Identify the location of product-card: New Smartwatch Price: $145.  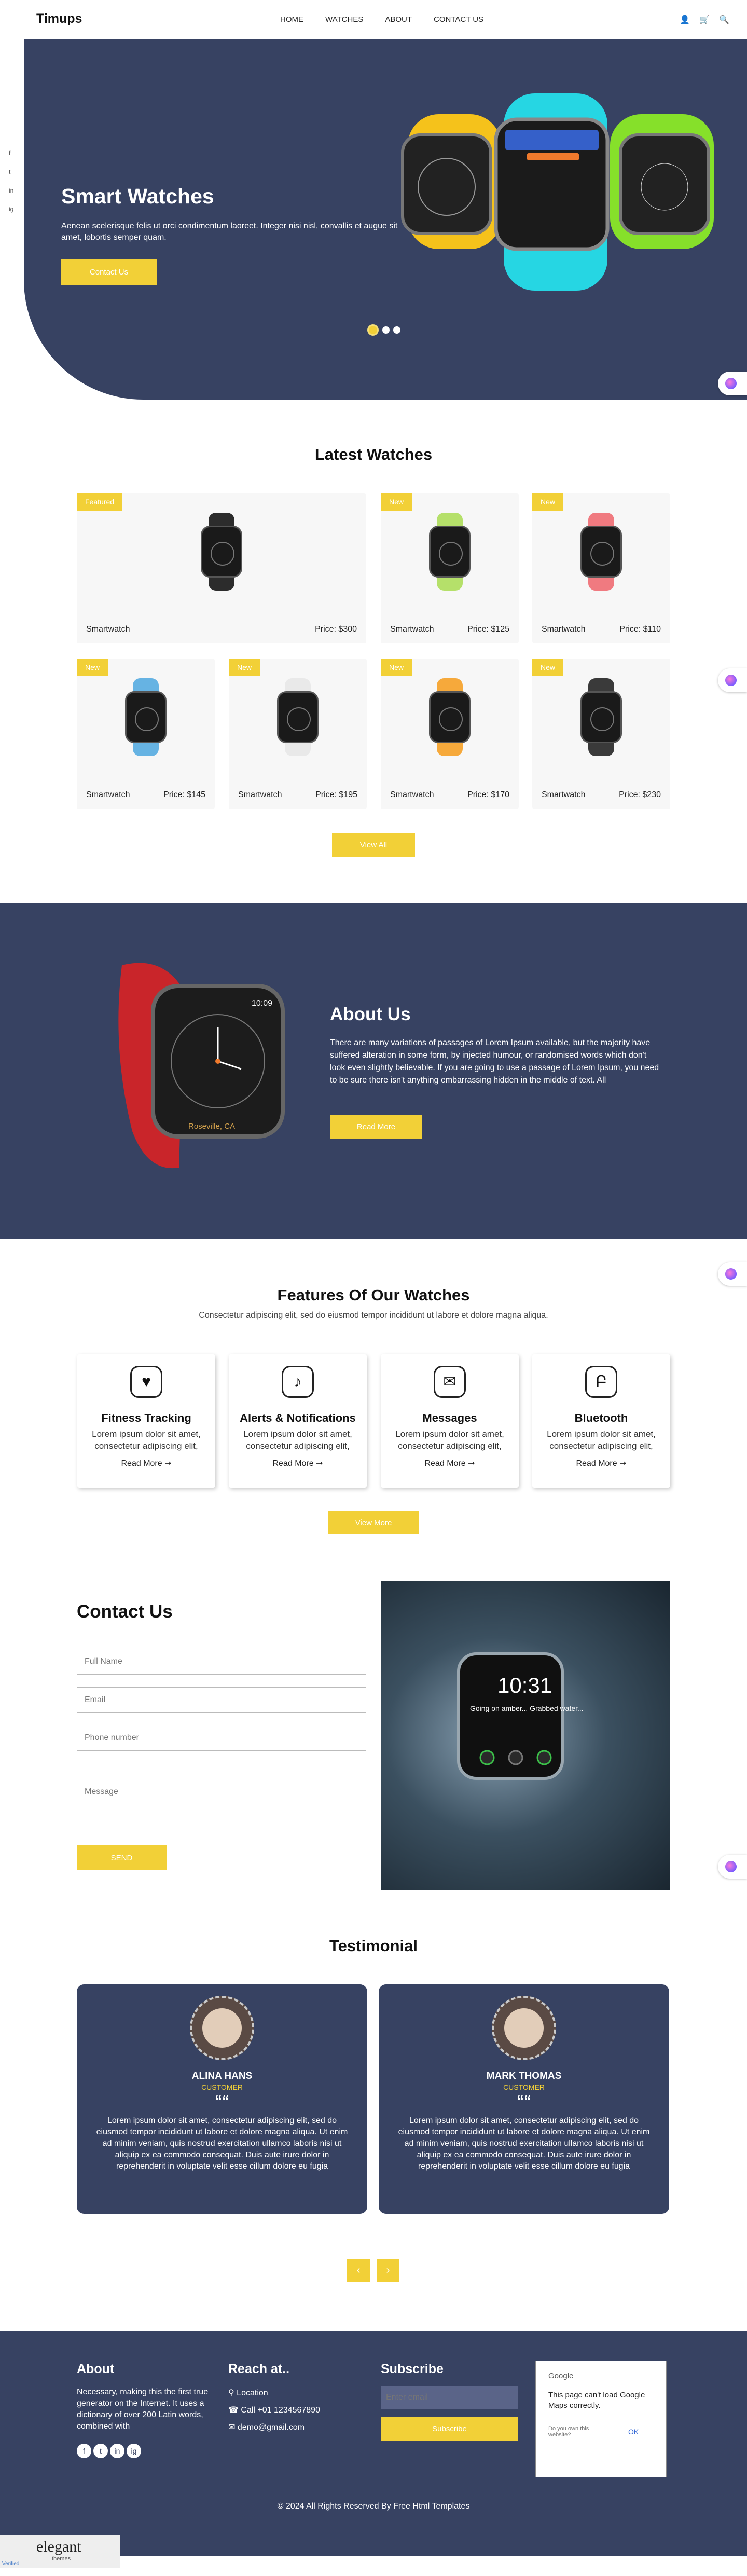
(146, 734).